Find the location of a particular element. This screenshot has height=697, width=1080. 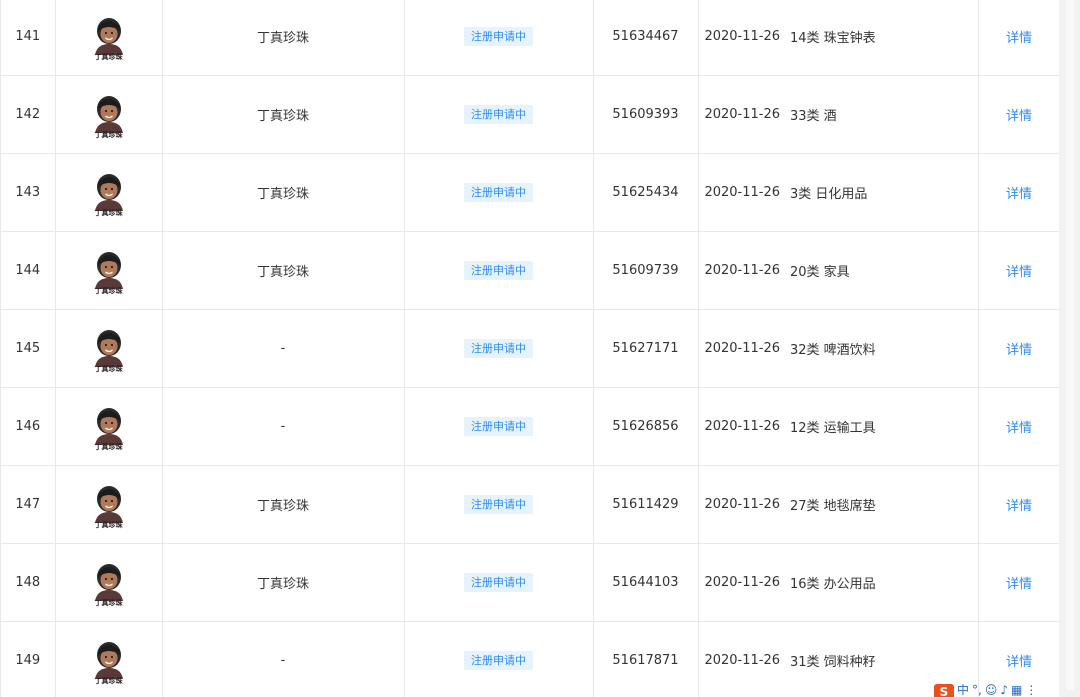

trademark-class: 12类 运输工具 is located at coordinates (884, 426).